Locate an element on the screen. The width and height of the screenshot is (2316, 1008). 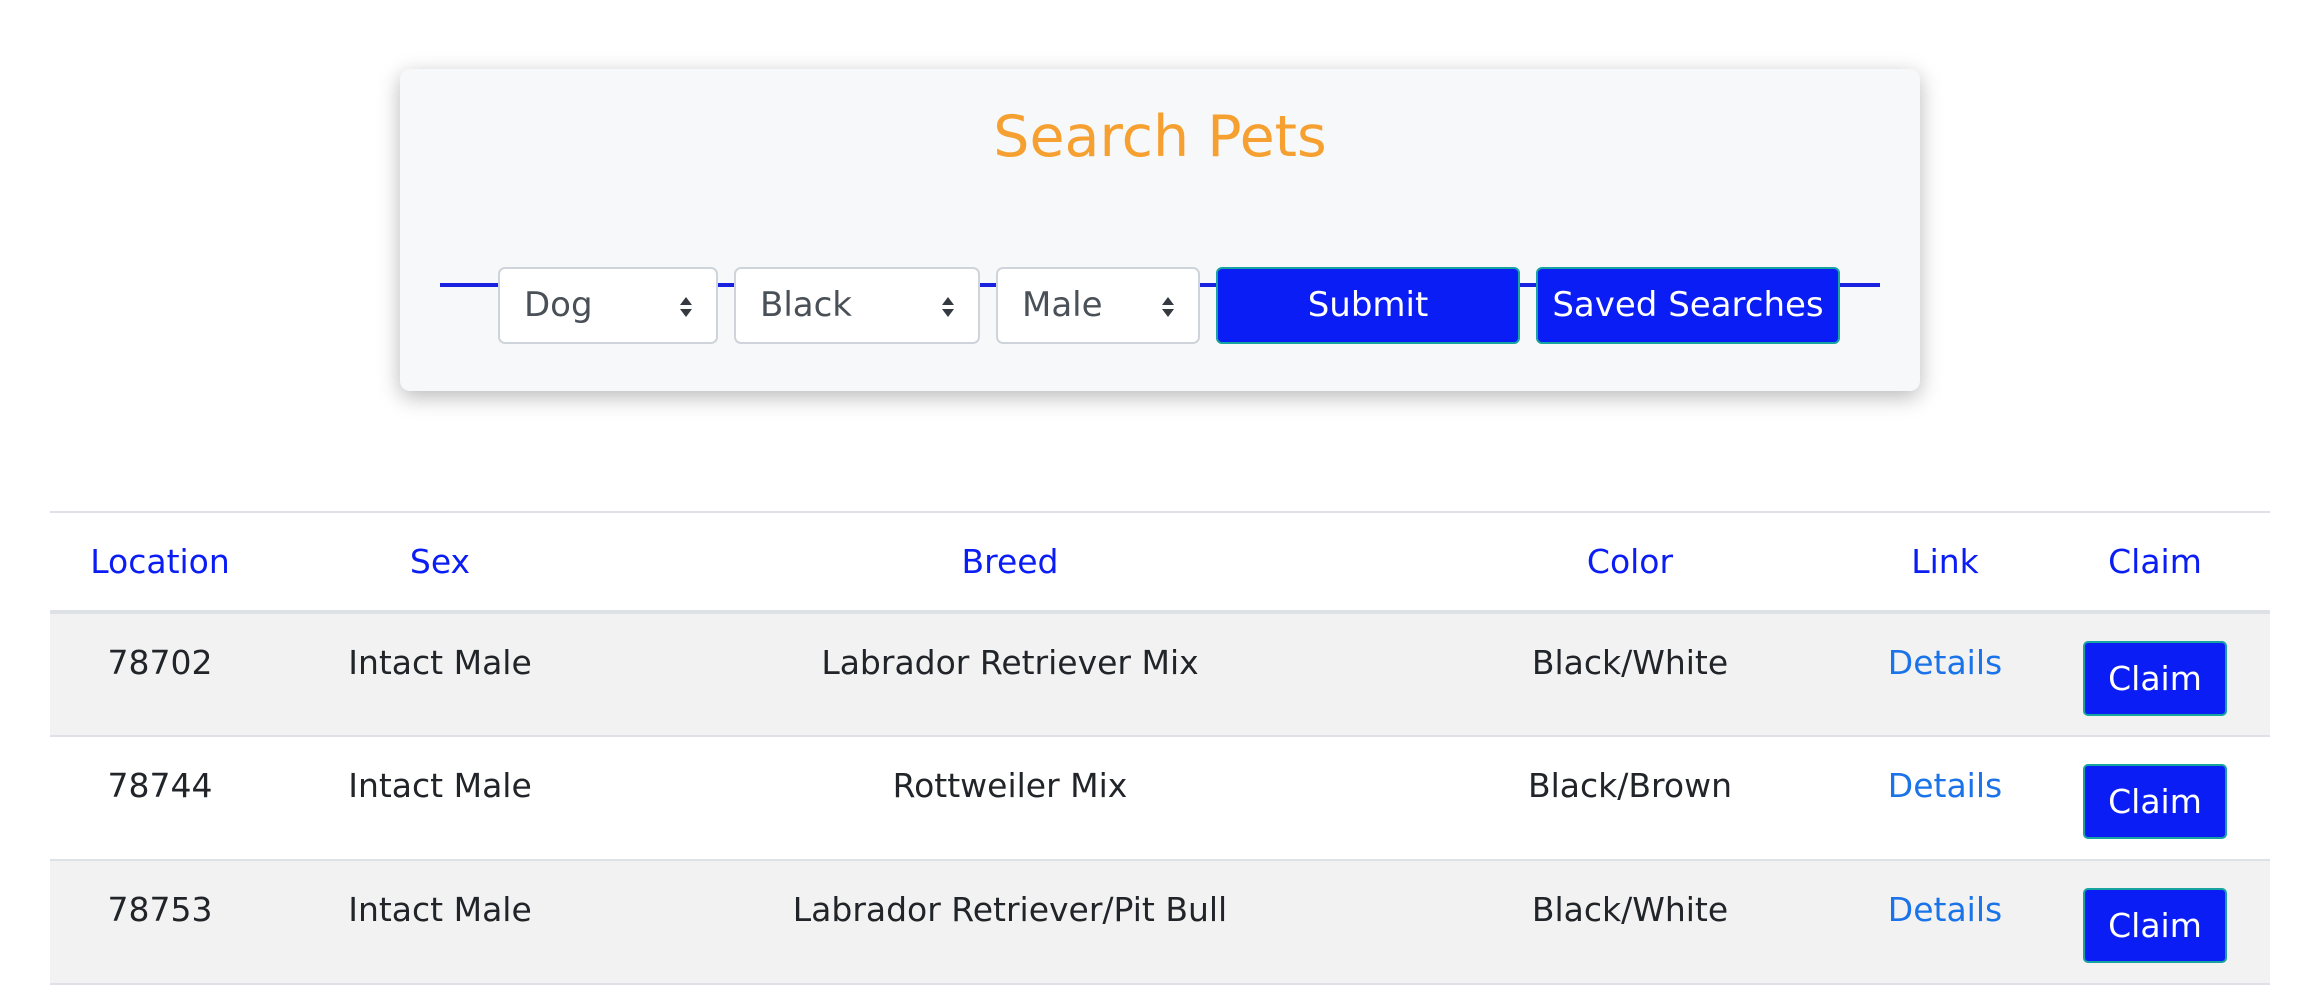
cell-location: 78702 is located at coordinates (160, 674).